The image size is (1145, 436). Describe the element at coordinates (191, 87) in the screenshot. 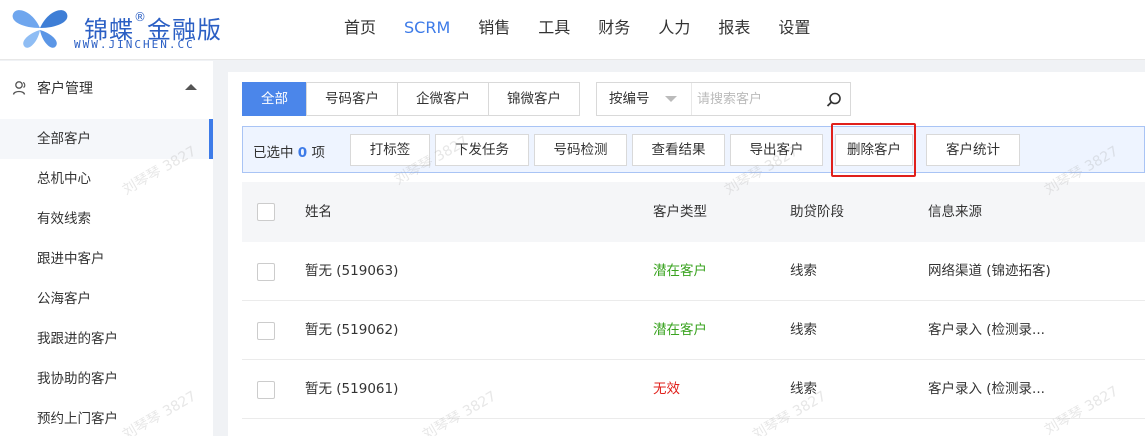

I see `caret-up-icon` at that location.